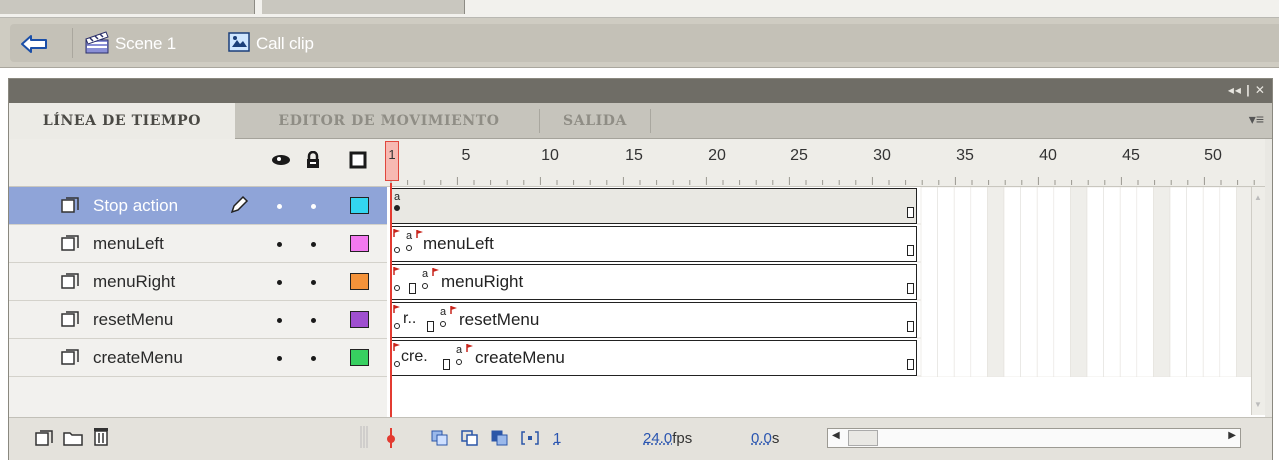 The width and height of the screenshot is (1279, 468). I want to click on layer-row-menuright: menuRight, so click(198, 282).